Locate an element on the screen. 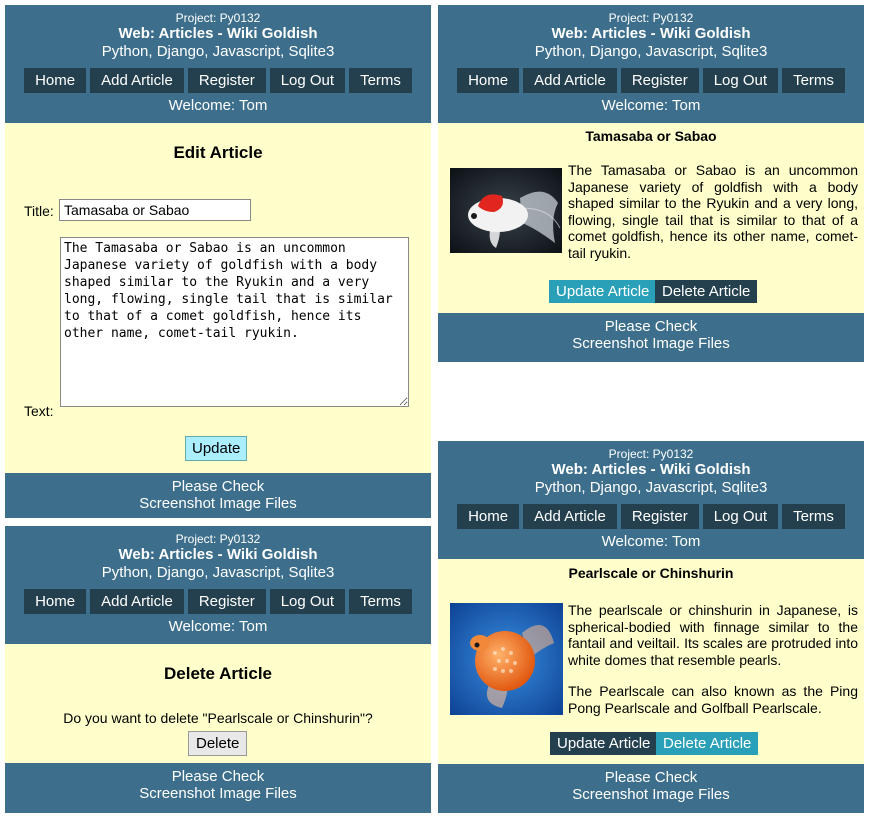 Image resolution: width=869 pixels, height=819 pixels. title-input is located at coordinates (155, 210).